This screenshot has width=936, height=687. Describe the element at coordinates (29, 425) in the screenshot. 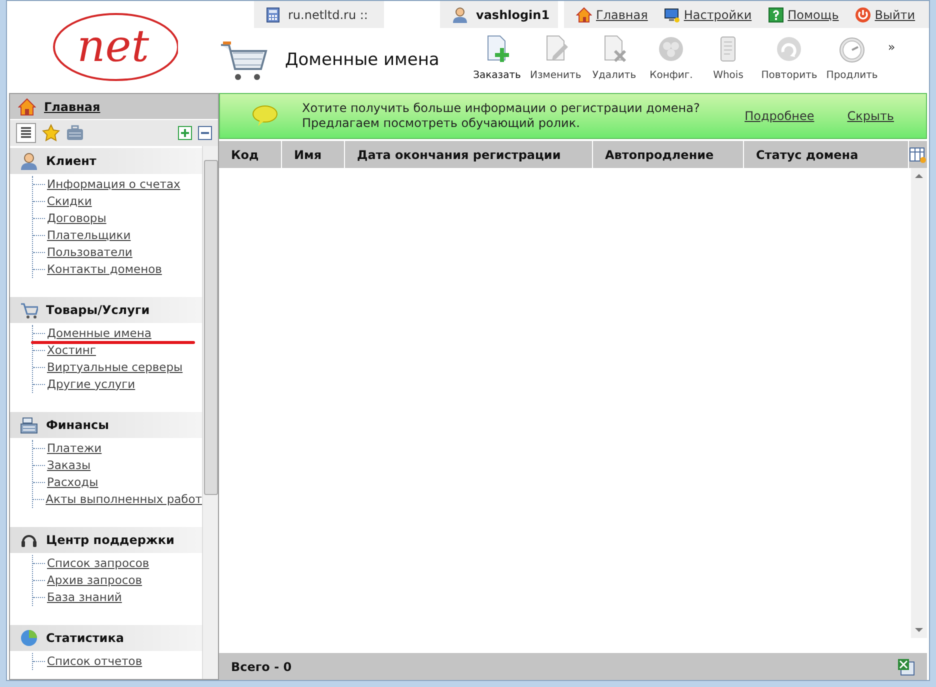

I see `cash-register-icon` at that location.